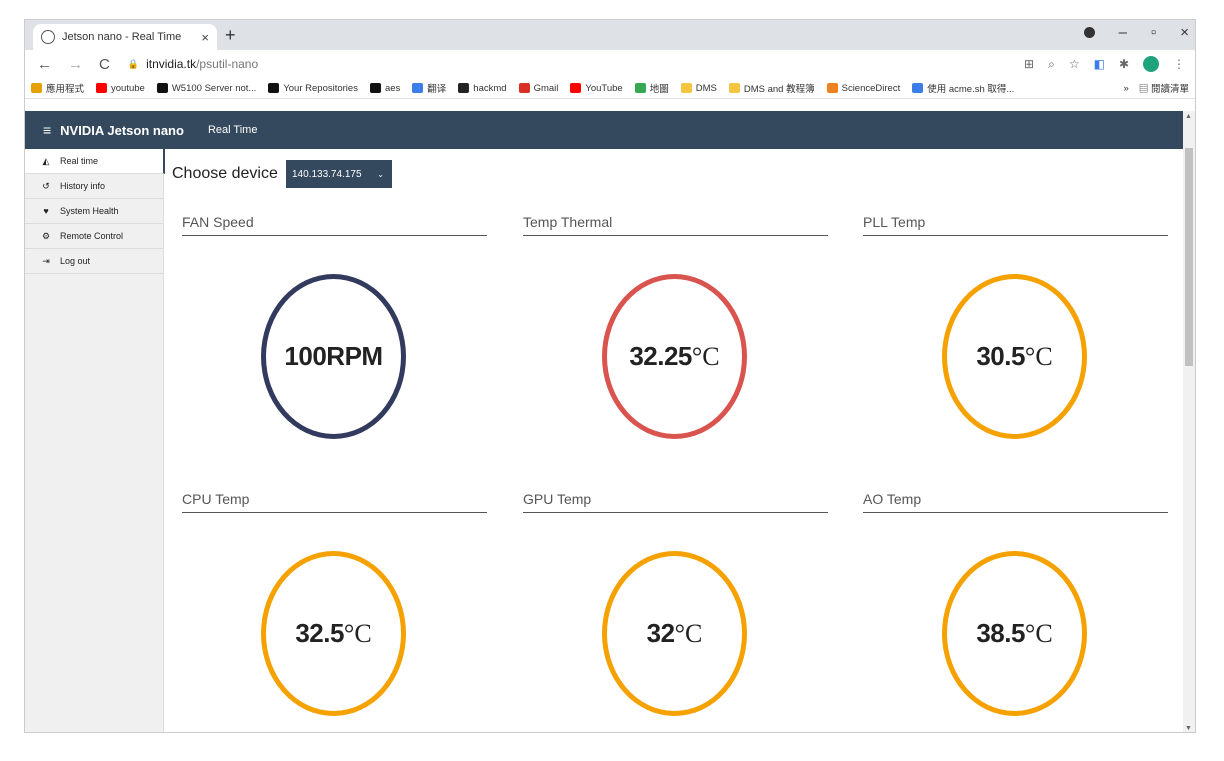 This screenshot has height=761, width=1224. I want to click on bookmark-item: 翻译, so click(429, 88).